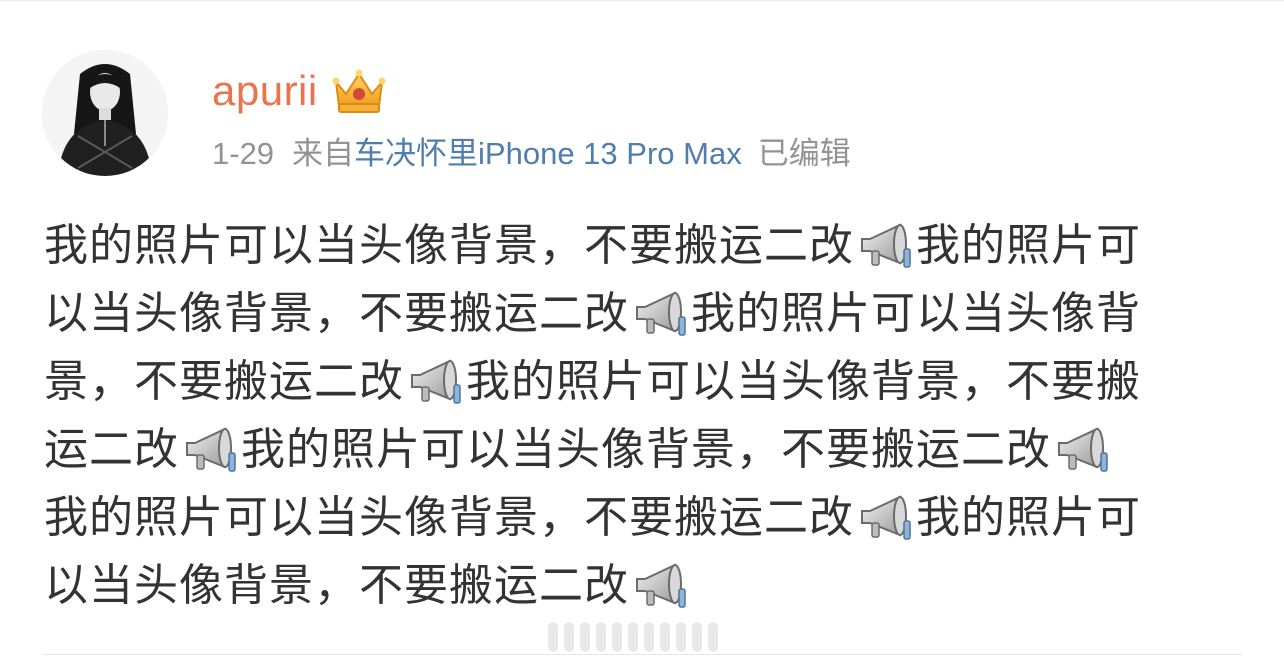 This screenshot has height=671, width=1284. I want to click on post-text-segment: 我的照片可以当头像背, so click(916, 313).